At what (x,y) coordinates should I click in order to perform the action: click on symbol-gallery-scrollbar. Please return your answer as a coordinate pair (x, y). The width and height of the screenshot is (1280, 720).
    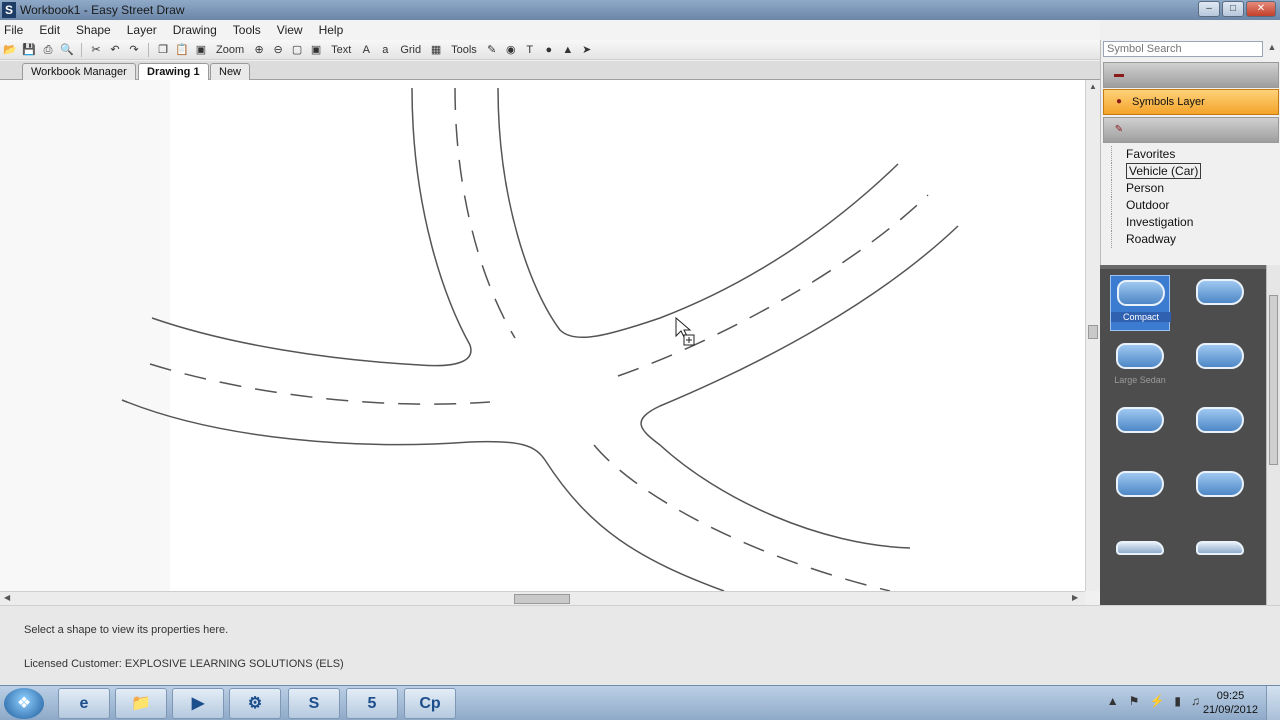
    Looking at the image, I should click on (1273, 435).